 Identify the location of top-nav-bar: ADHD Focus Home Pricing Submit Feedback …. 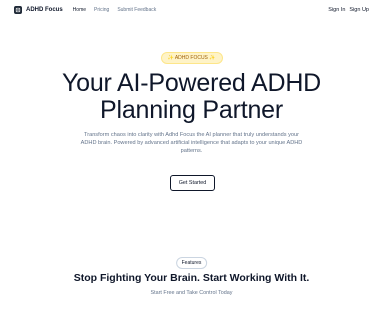
(191, 10).